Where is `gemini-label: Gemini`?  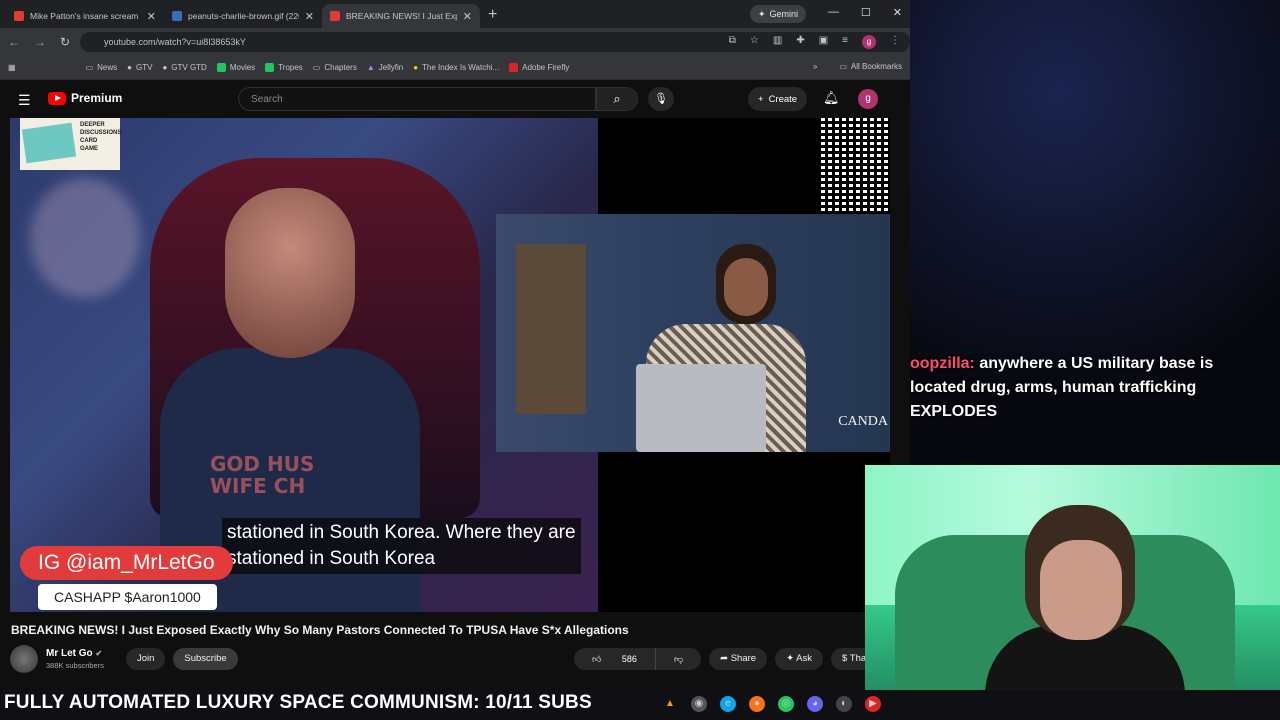 gemini-label: Gemini is located at coordinates (783, 14).